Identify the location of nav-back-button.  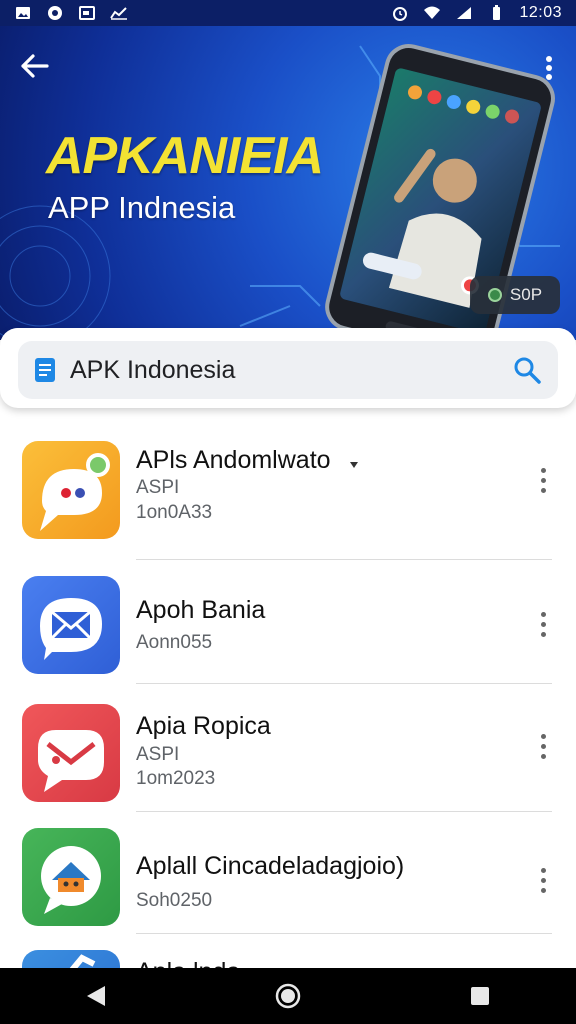
(96, 996).